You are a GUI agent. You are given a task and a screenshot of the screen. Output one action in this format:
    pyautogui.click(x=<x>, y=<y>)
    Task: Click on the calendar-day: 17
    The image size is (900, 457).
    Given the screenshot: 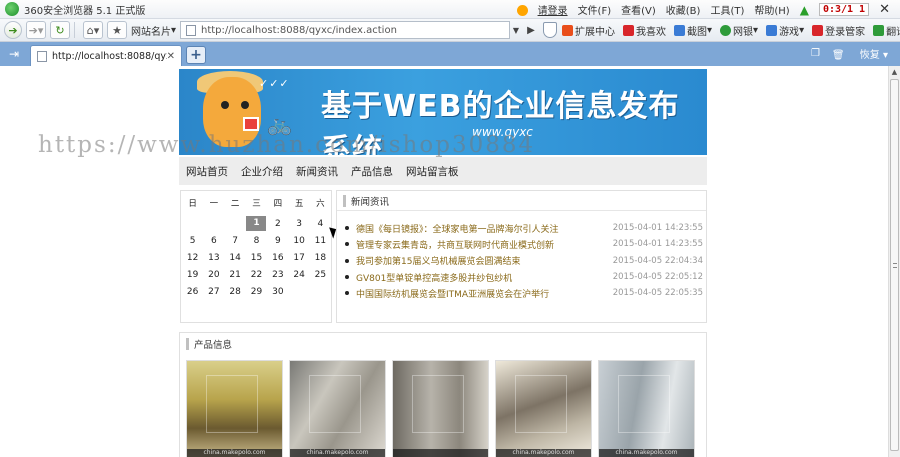 What is the action you would take?
    pyautogui.click(x=298, y=257)
    